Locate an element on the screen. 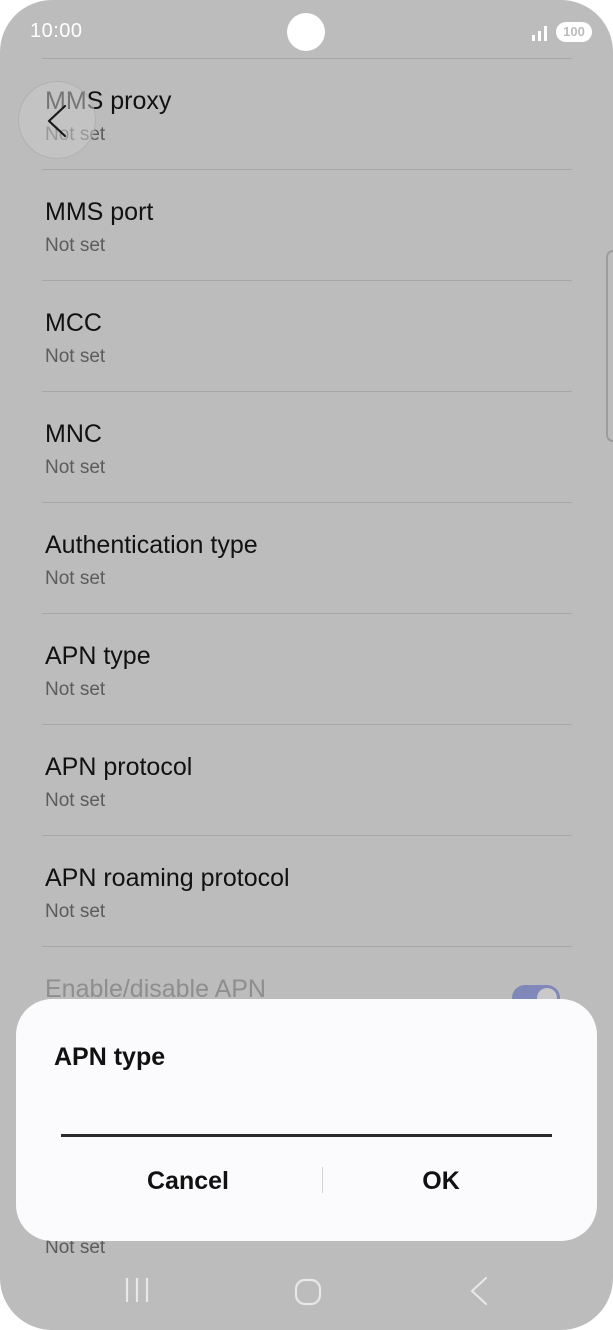  back-icon is located at coordinates (479, 1291).